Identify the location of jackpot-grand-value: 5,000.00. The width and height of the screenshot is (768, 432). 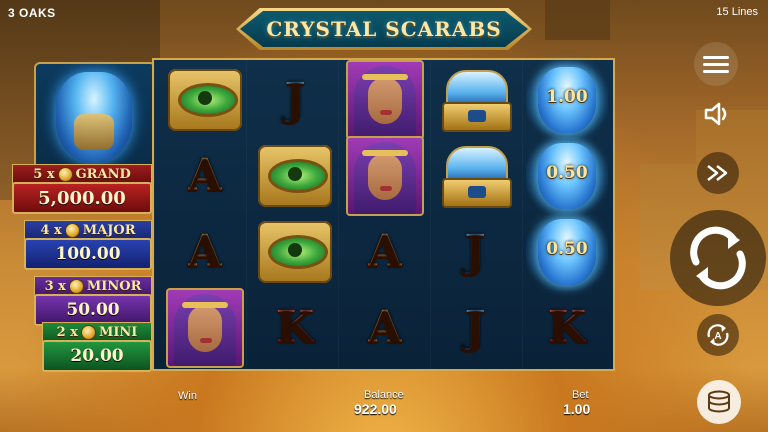
(82, 198).